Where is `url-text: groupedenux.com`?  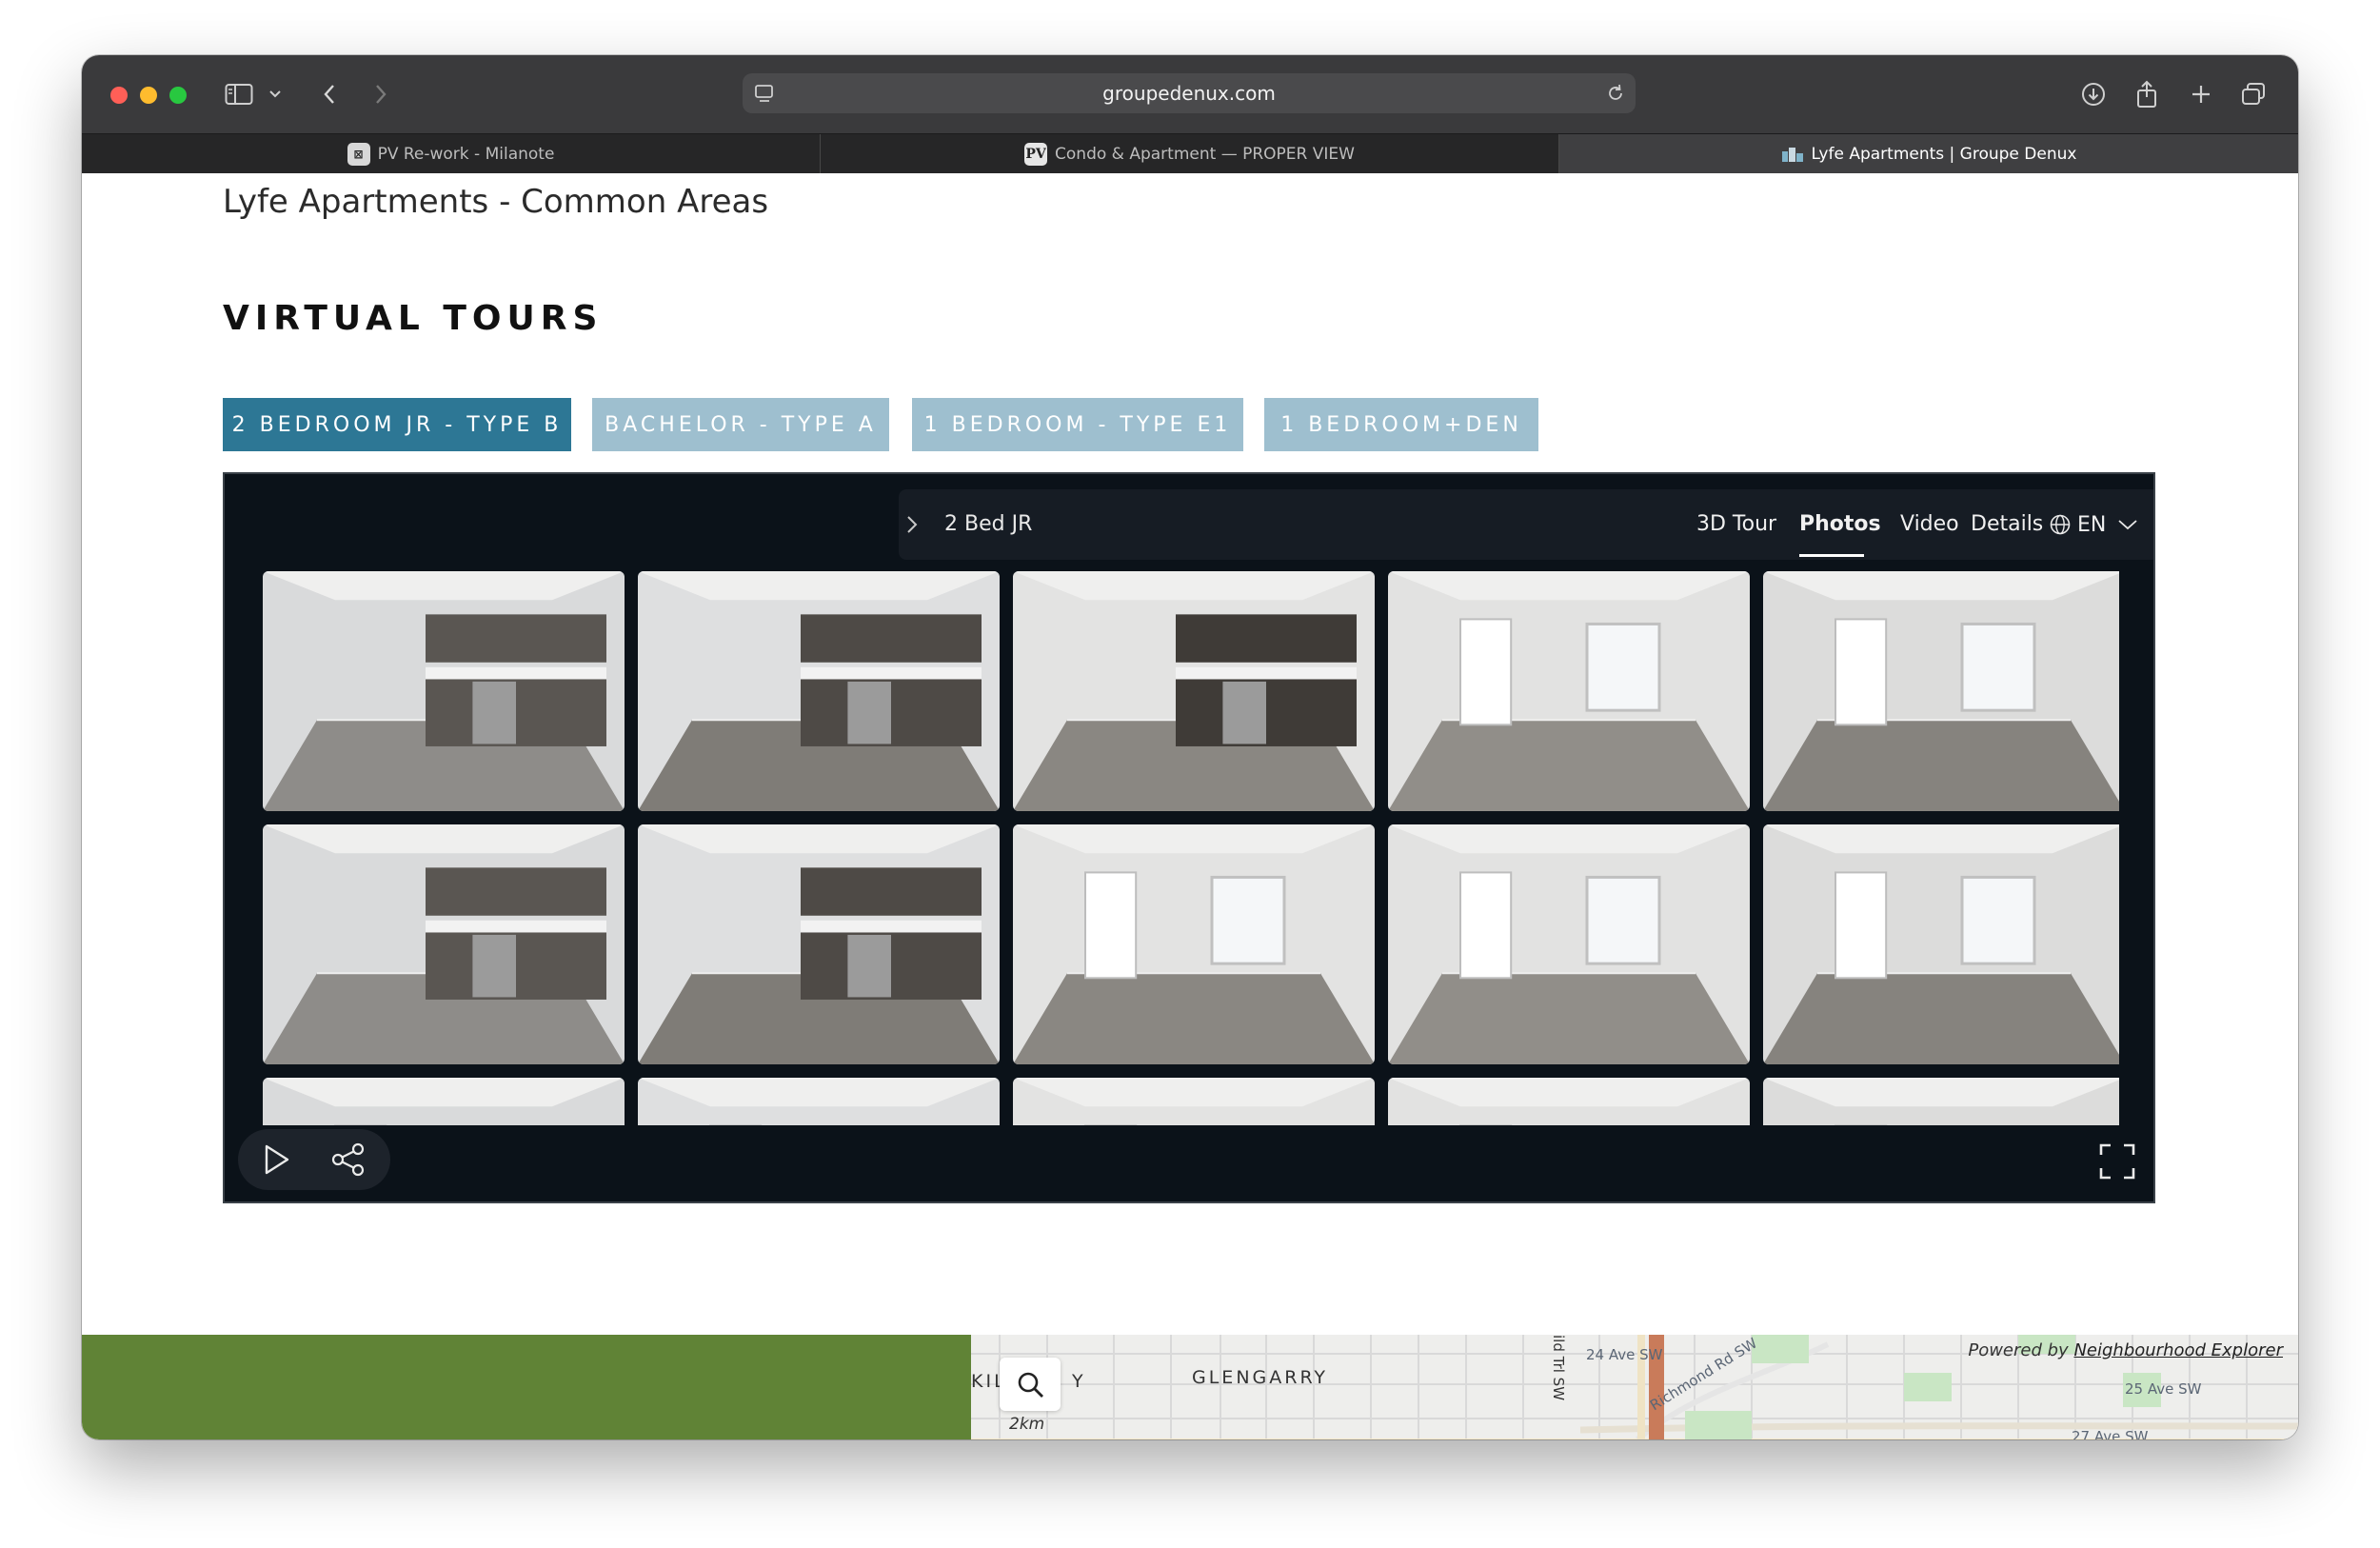
url-text: groupedenux.com is located at coordinates (1189, 93).